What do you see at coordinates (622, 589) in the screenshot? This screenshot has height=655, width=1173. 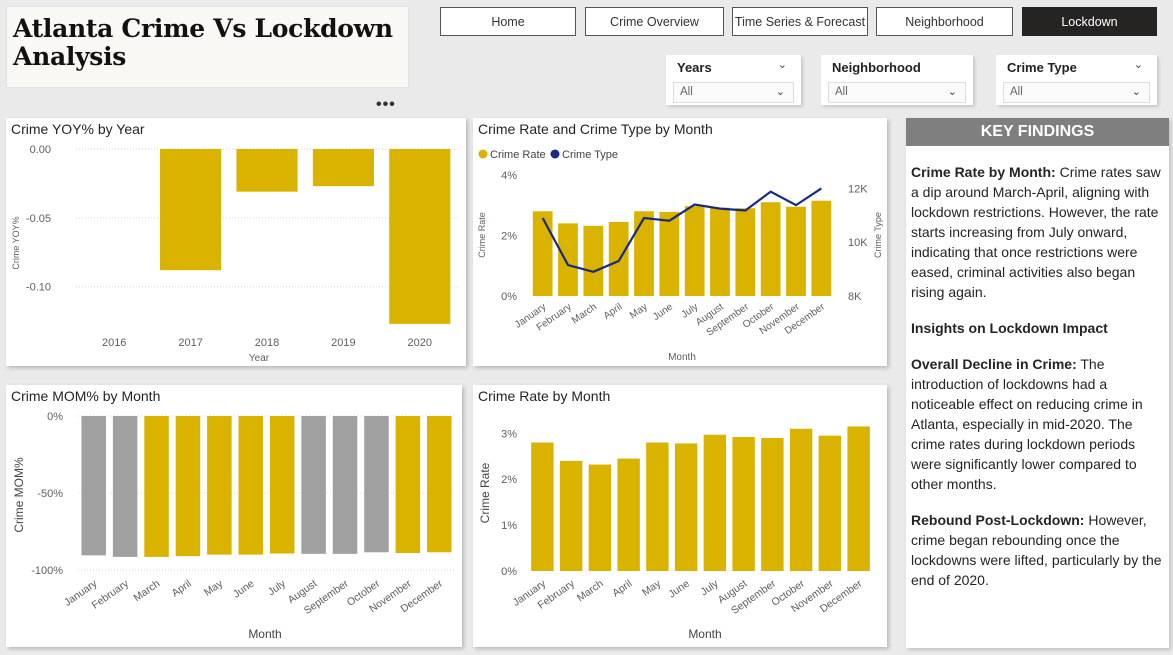 I see `x-tick-label: April` at bounding box center [622, 589].